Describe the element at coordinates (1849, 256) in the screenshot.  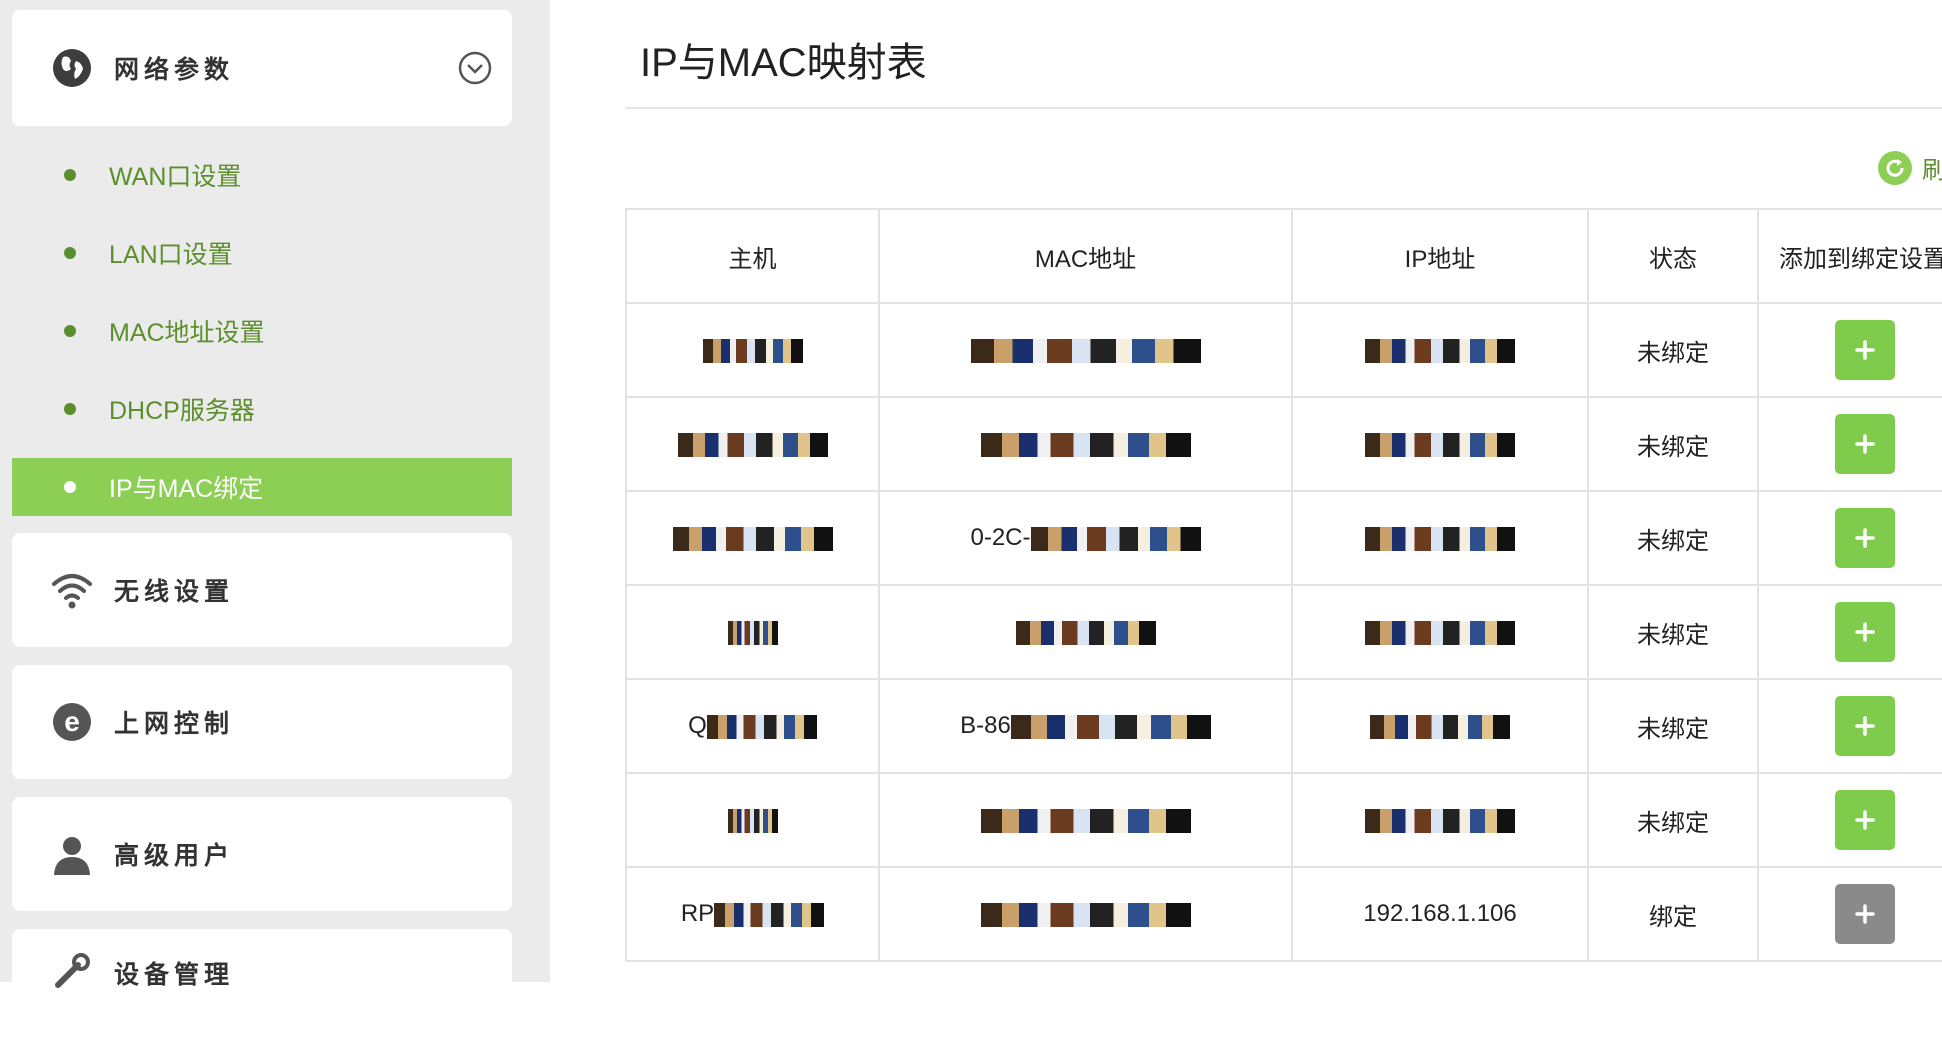
I see `header-add-binding: 添加到绑定设置` at that location.